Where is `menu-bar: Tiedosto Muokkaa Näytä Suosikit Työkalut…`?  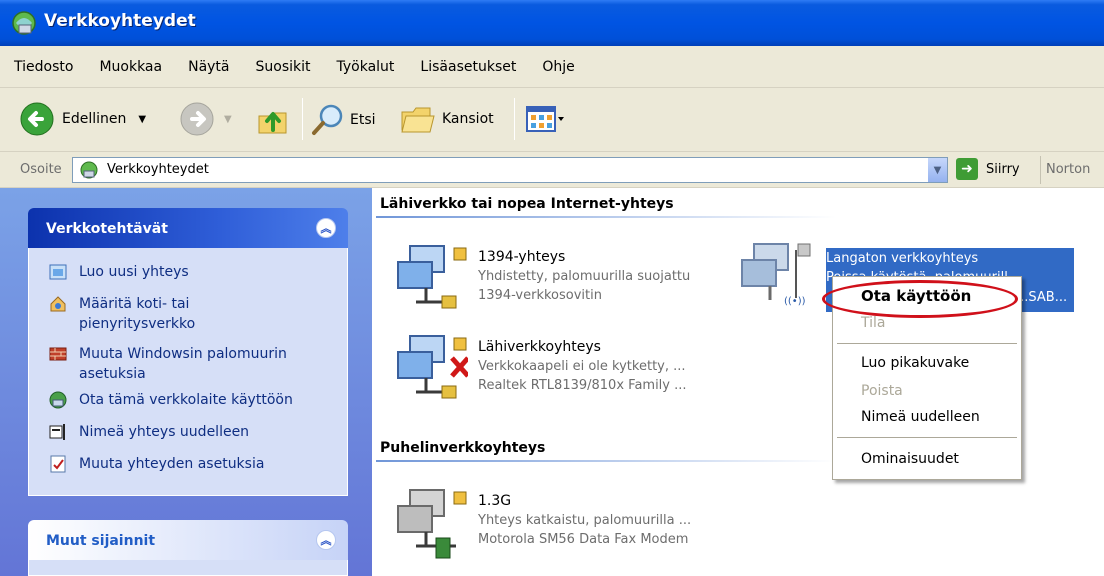 menu-bar: Tiedosto Muokkaa Näytä Suosikit Työkalut… is located at coordinates (552, 67).